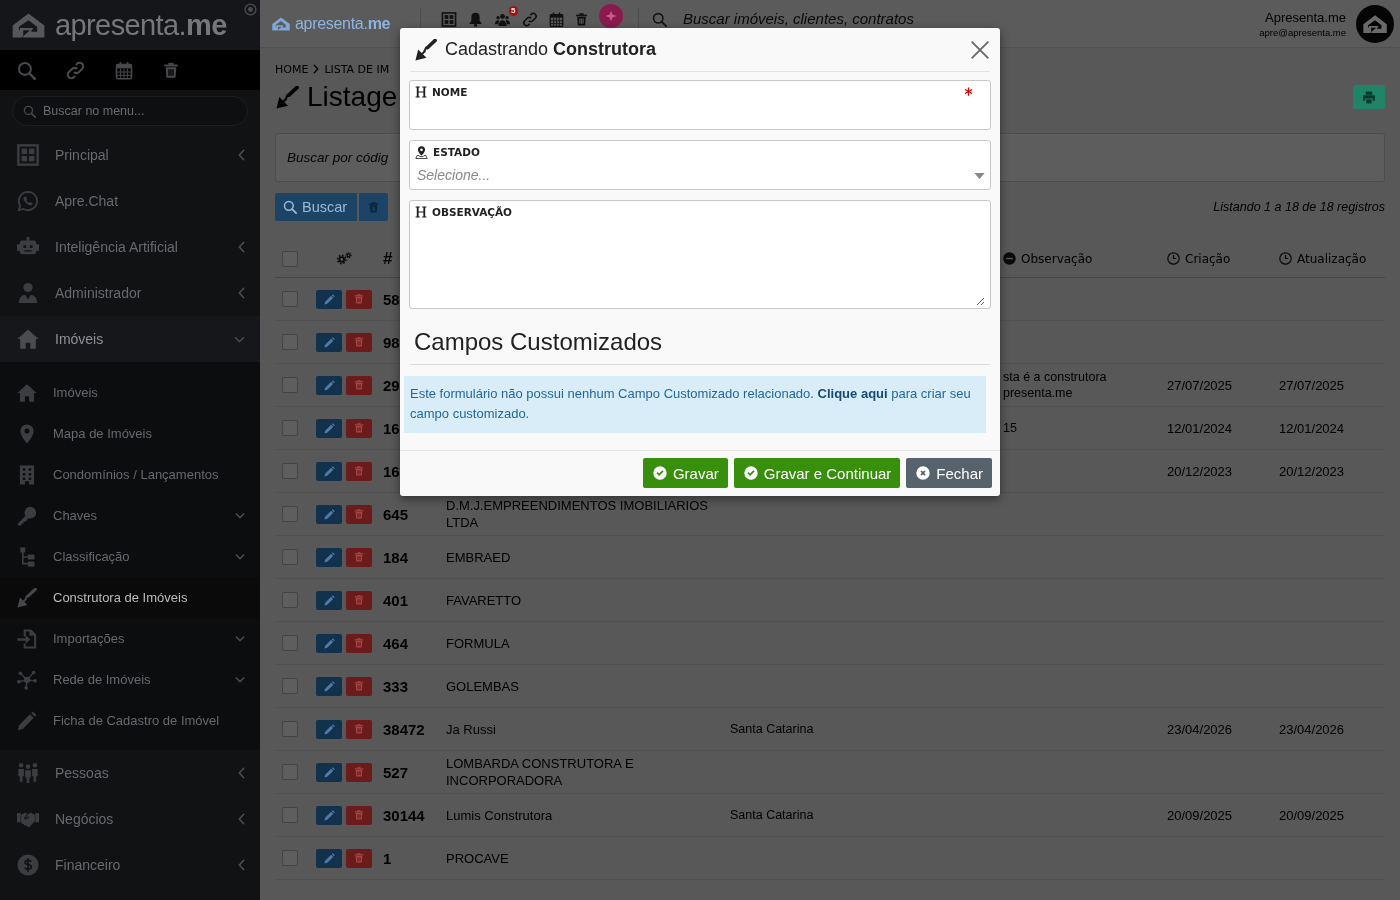 Image resolution: width=1400 pixels, height=900 pixels. I want to click on sidebar-item: Negócios, so click(130, 819).